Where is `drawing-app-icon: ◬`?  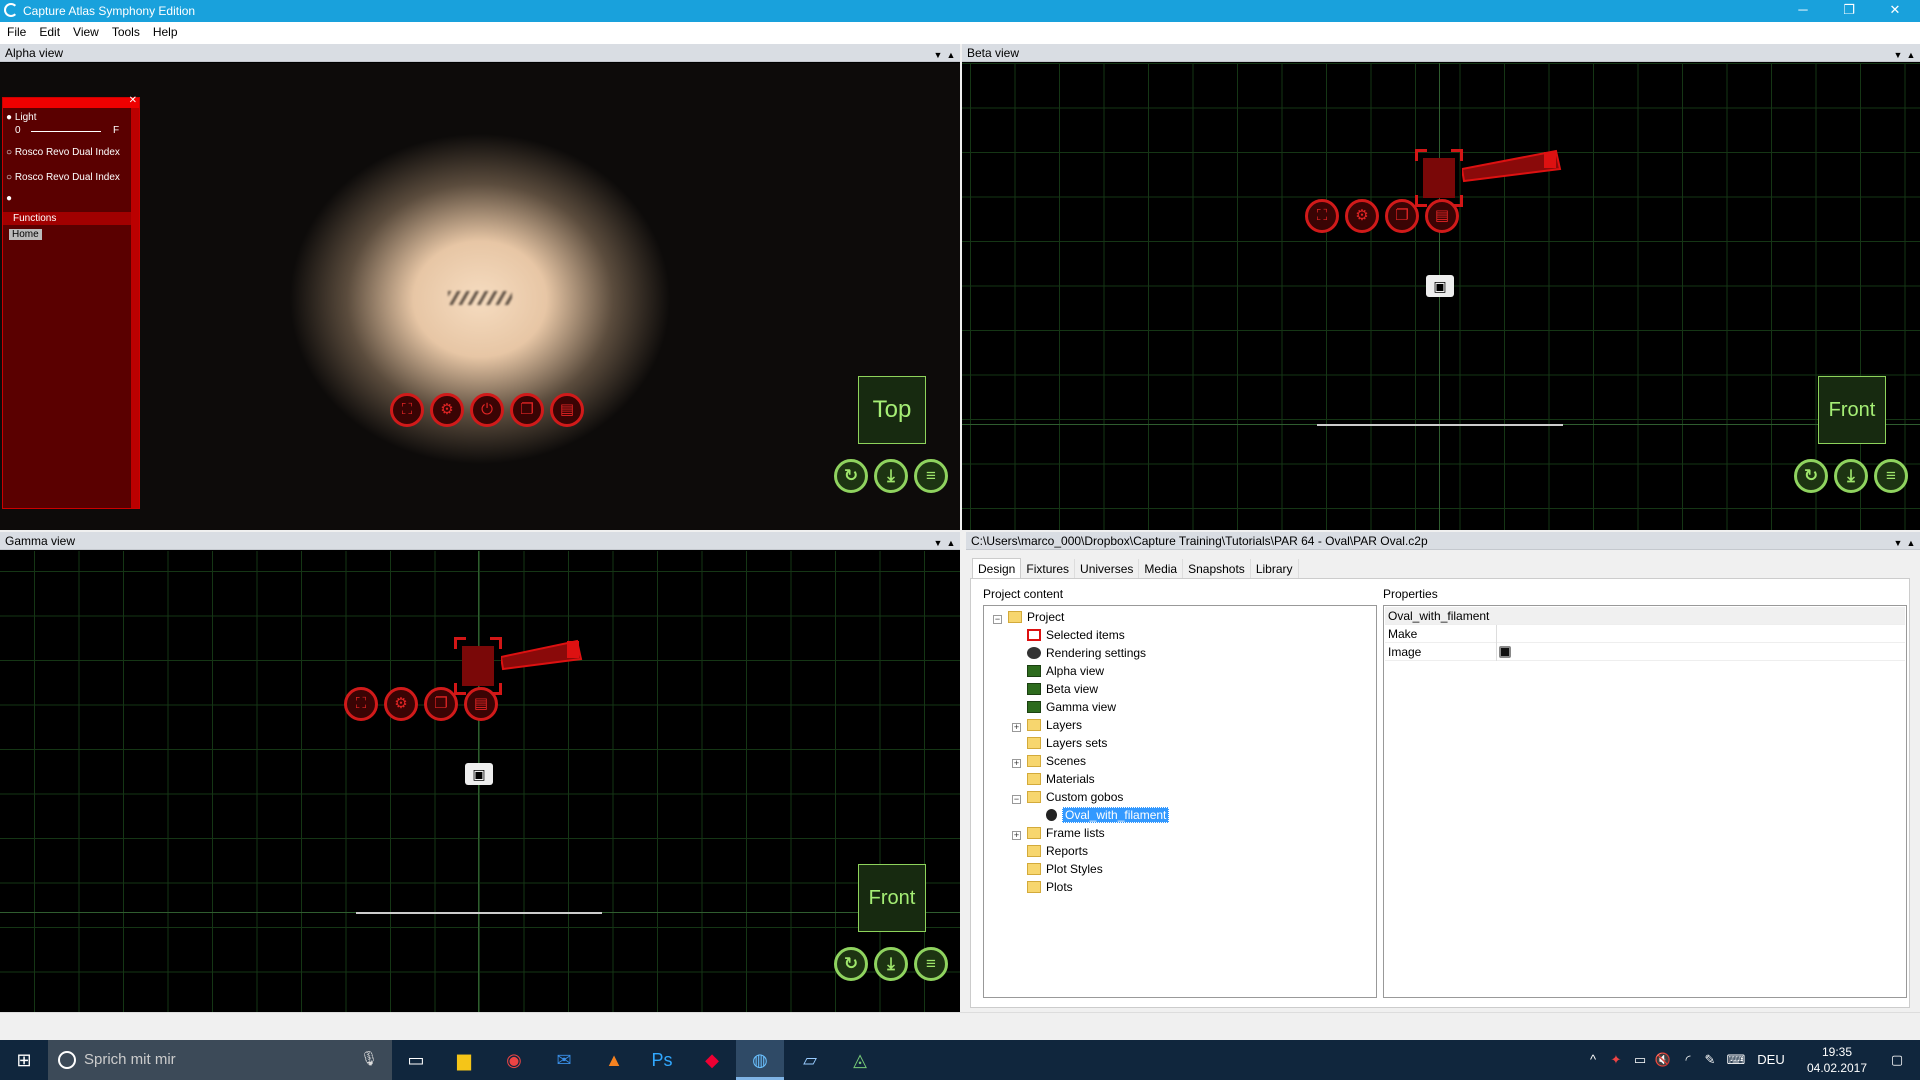
drawing-app-icon: ◬ is located at coordinates (860, 1060).